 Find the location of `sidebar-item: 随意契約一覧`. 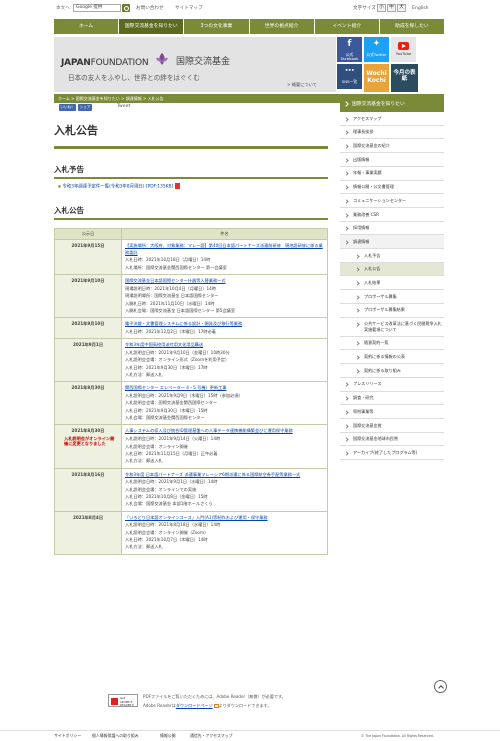

sidebar-item: 随意契約一覧 is located at coordinates (392, 343).